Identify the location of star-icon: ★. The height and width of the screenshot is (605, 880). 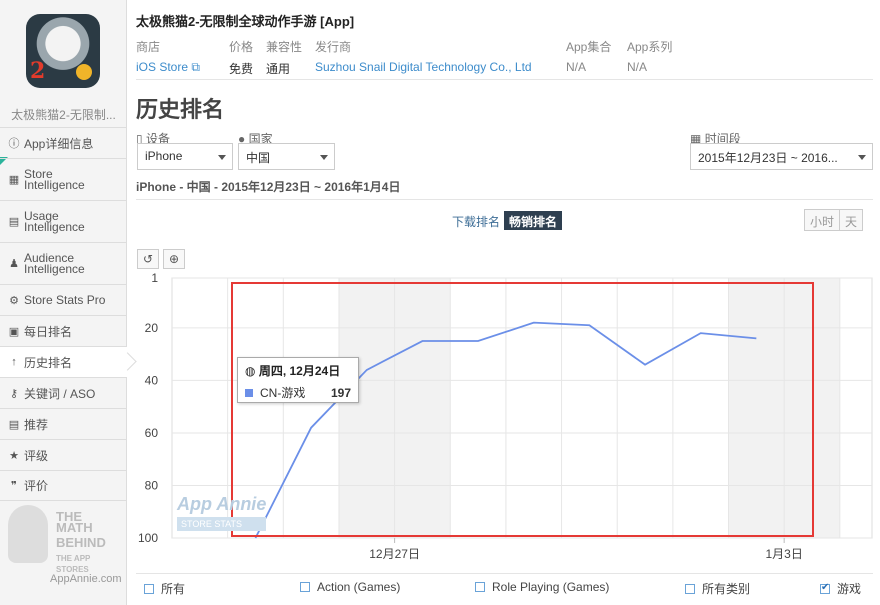
(14, 455).